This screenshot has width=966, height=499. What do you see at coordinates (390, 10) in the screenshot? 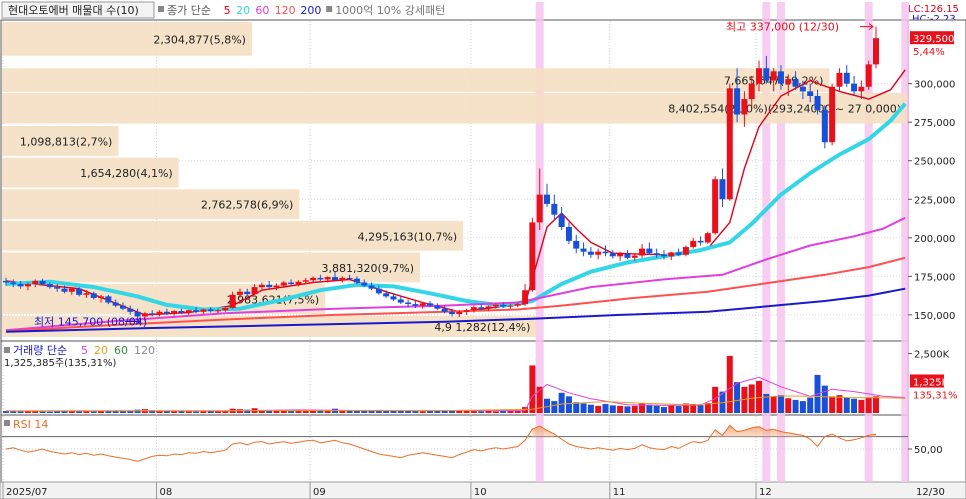
I see `legend-label: 1000억 10% 강세패턴` at bounding box center [390, 10].